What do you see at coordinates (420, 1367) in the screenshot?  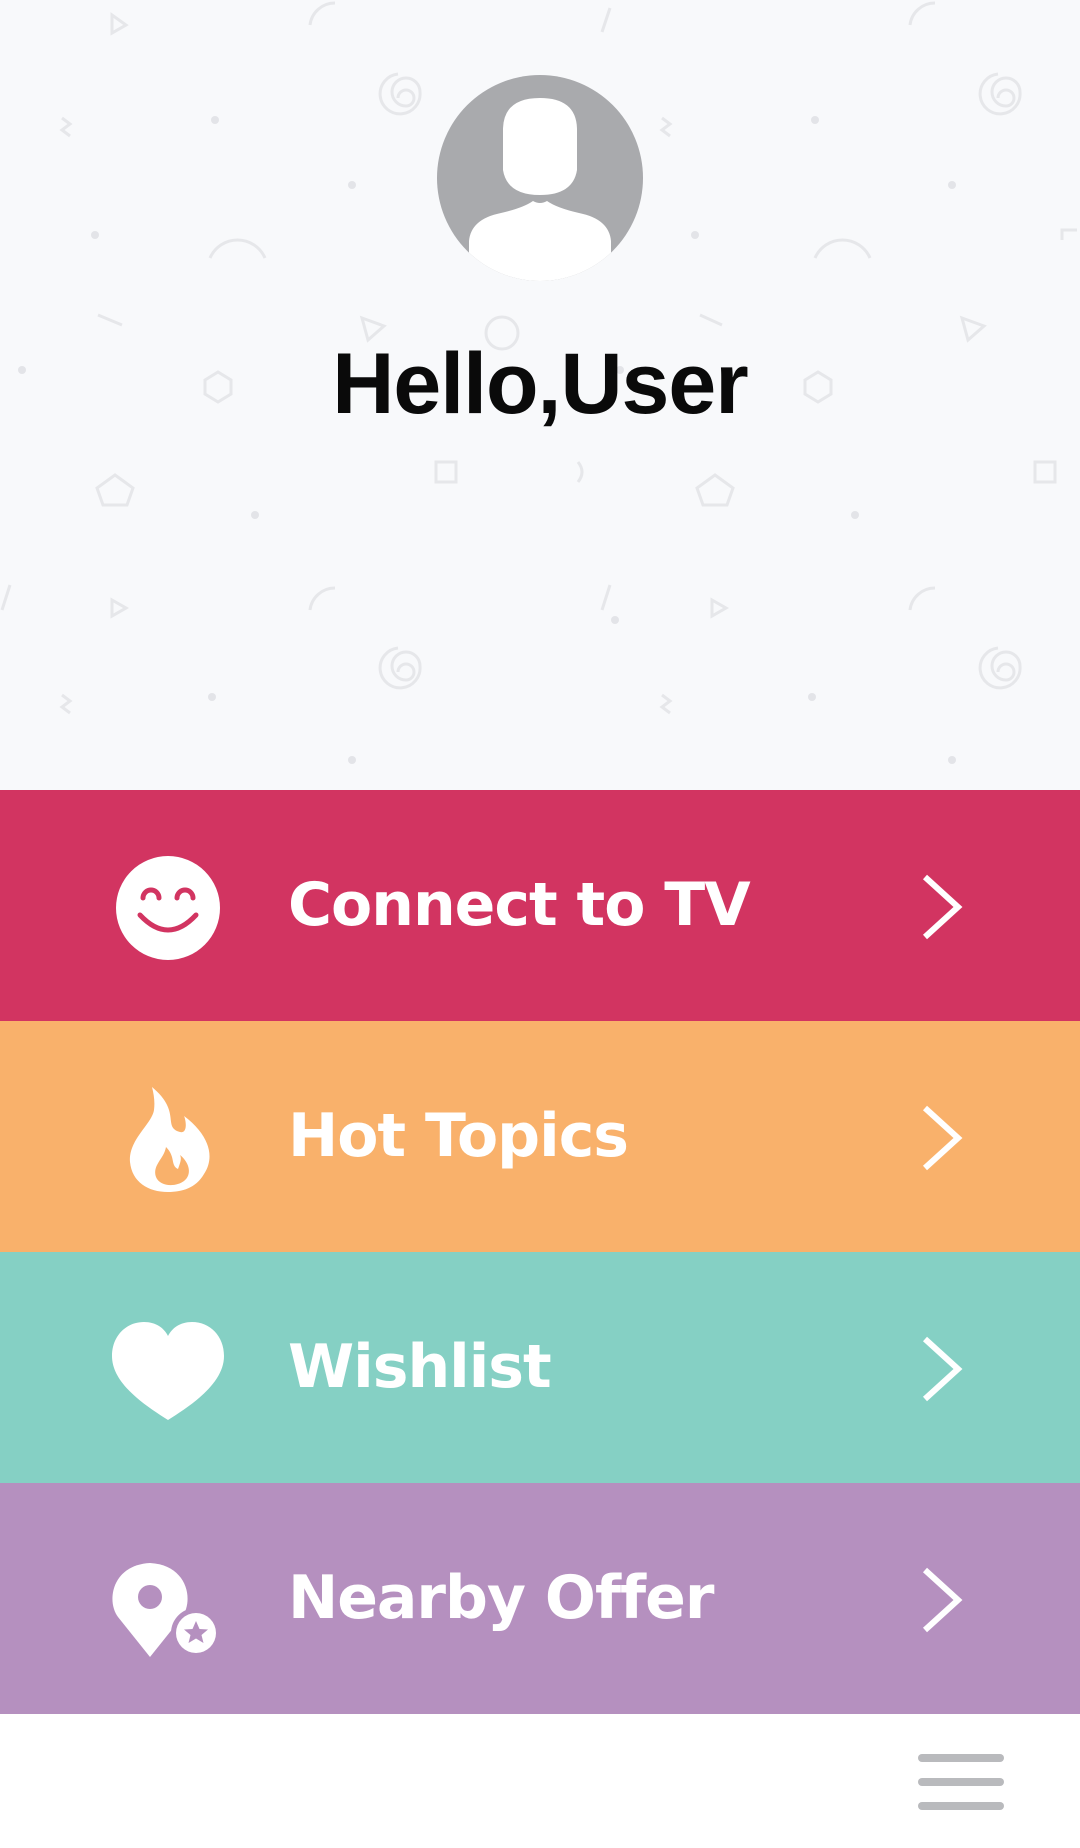 I see `menu-label-wishlist: Wishlist` at bounding box center [420, 1367].